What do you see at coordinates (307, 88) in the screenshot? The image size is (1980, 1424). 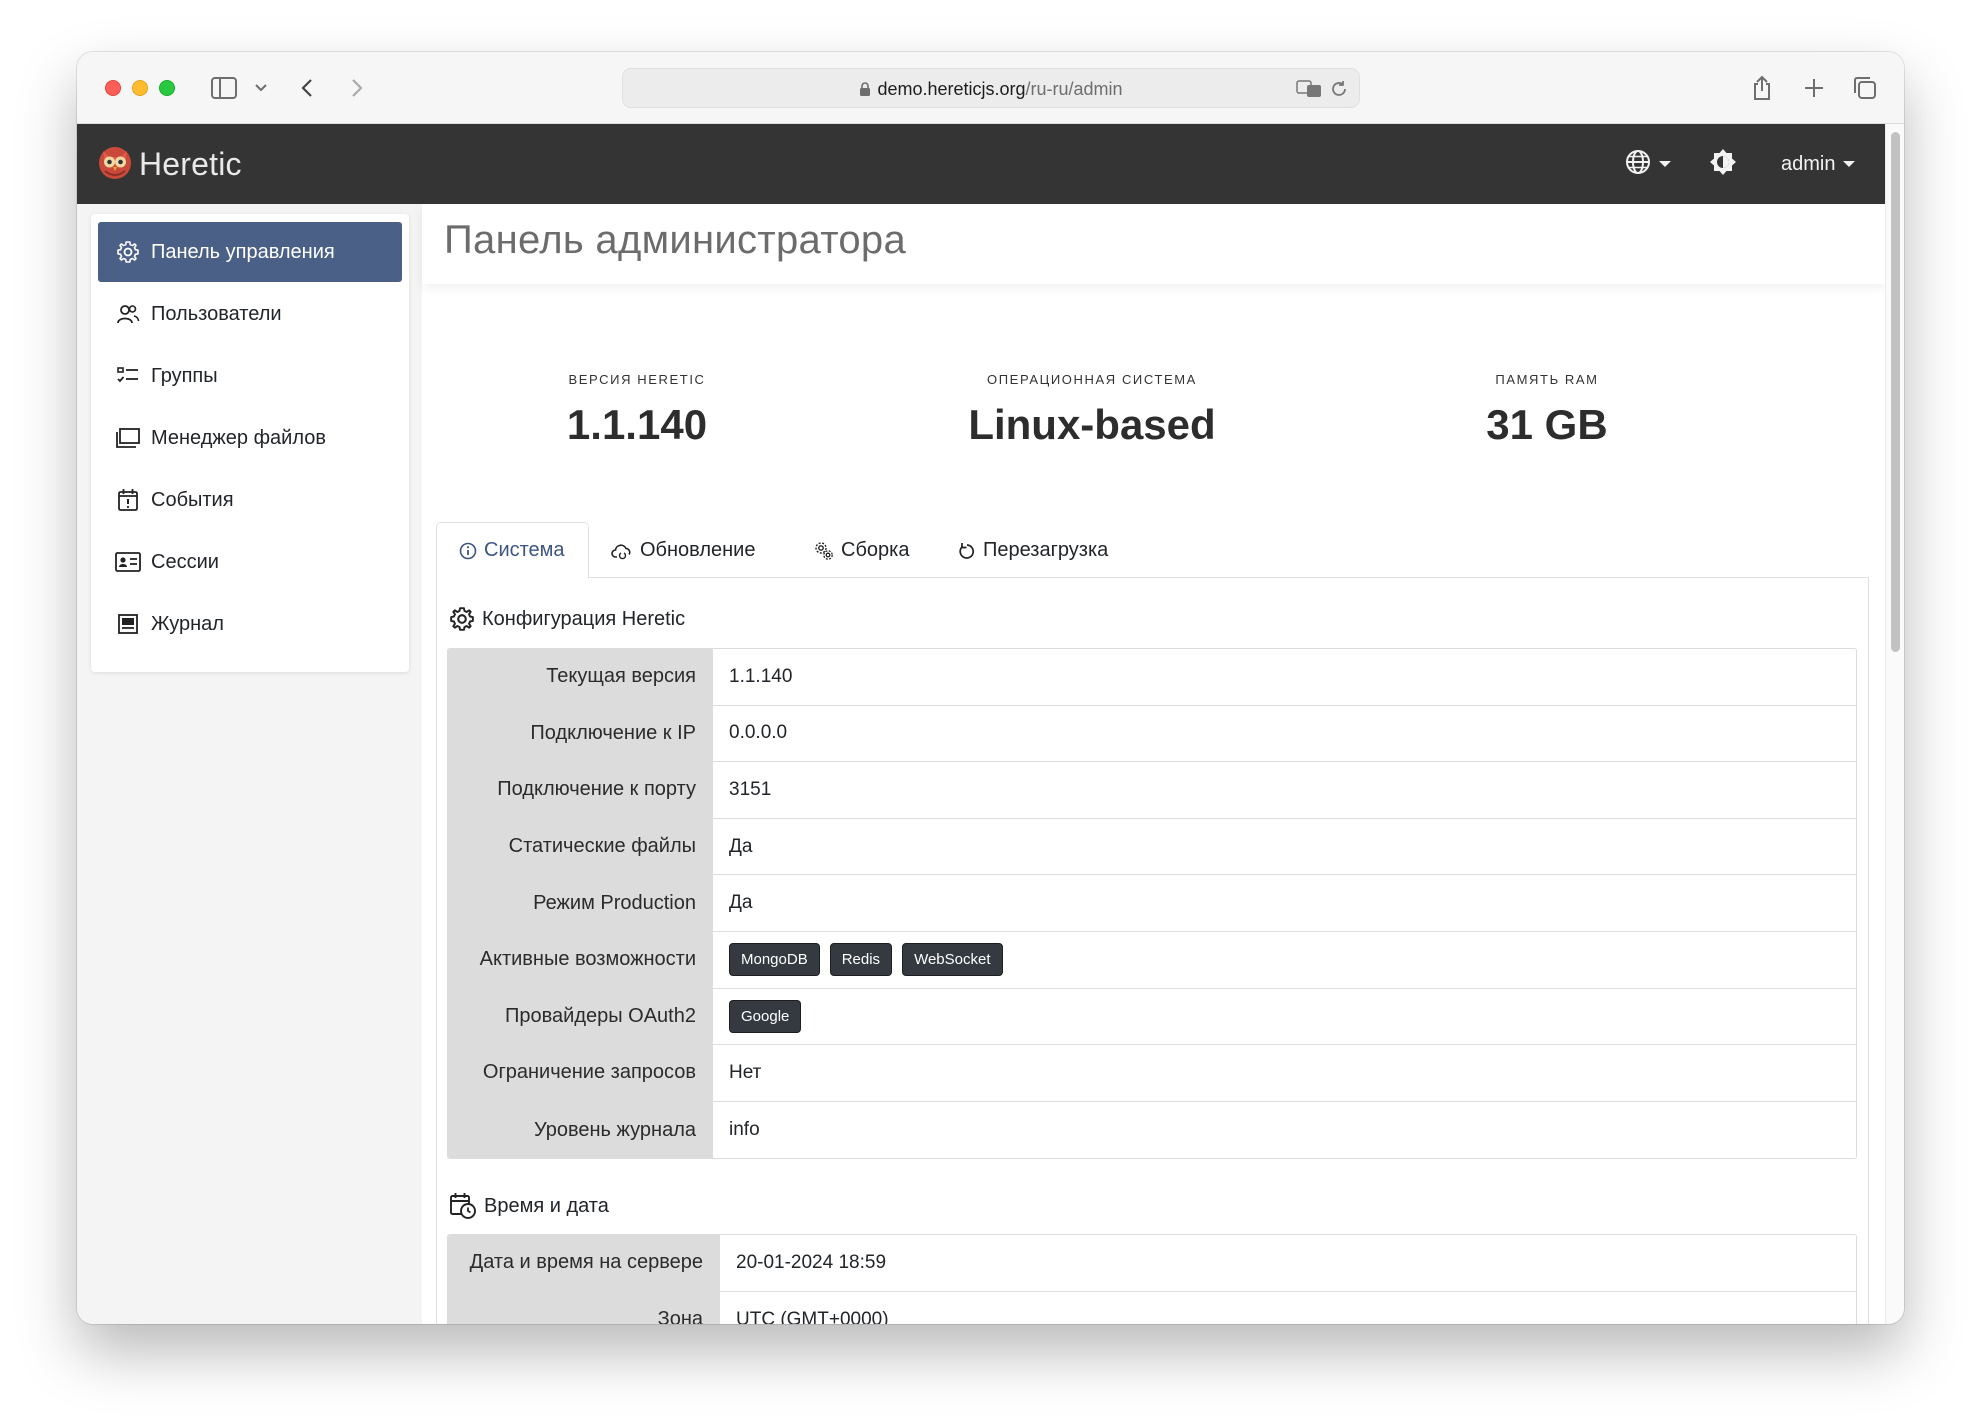 I see `back-icon` at bounding box center [307, 88].